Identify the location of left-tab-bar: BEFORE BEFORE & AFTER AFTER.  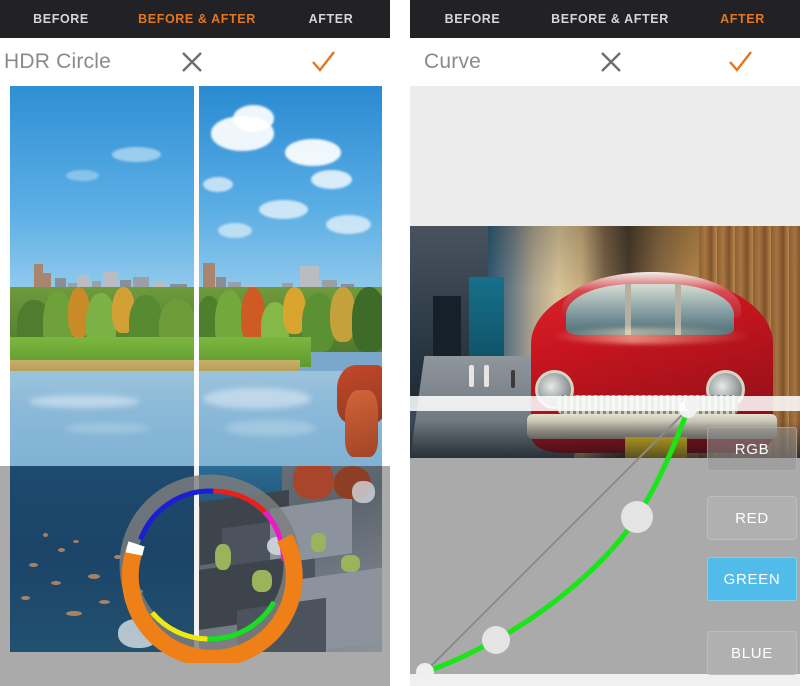
(195, 19).